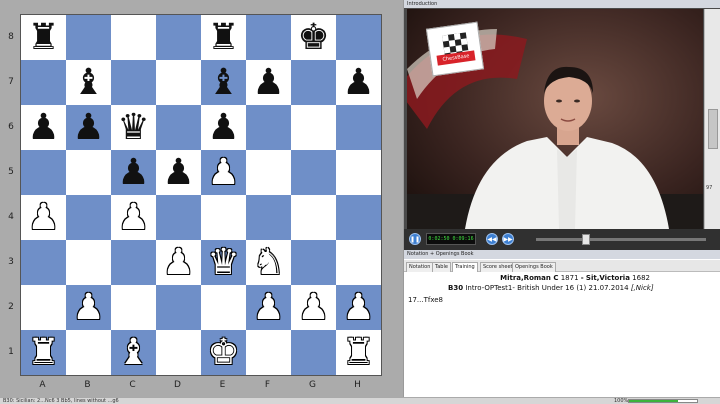 This screenshot has height=404, width=720. Describe the element at coordinates (415, 239) in the screenshot. I see `pause-button: ❚❚` at that location.